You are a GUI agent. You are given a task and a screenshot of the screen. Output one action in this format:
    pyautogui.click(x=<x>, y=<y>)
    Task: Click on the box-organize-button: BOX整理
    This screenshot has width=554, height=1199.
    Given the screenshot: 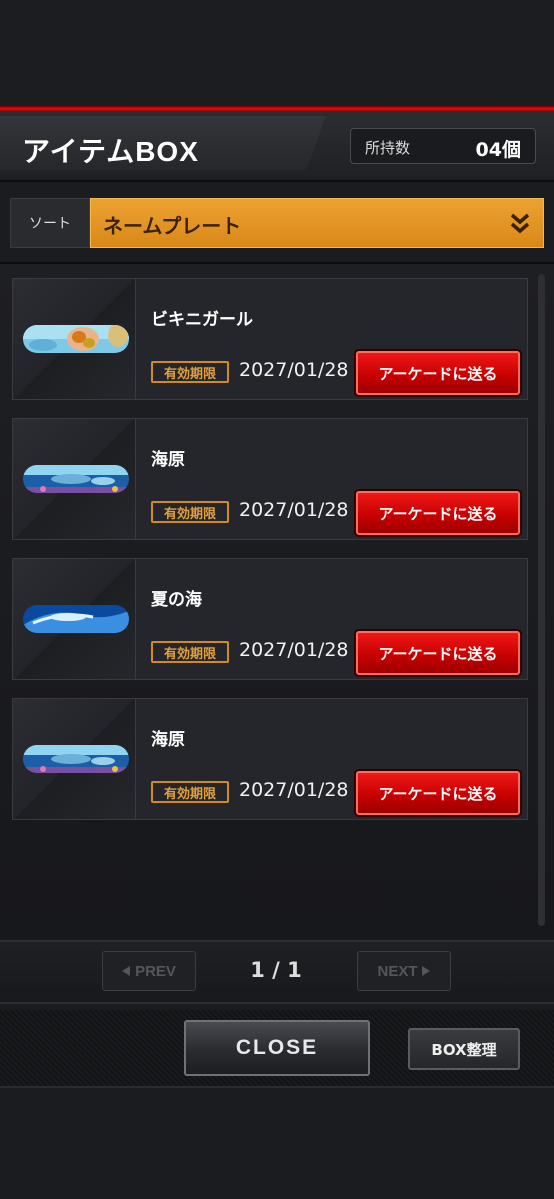 What is the action you would take?
    pyautogui.click(x=464, y=1049)
    